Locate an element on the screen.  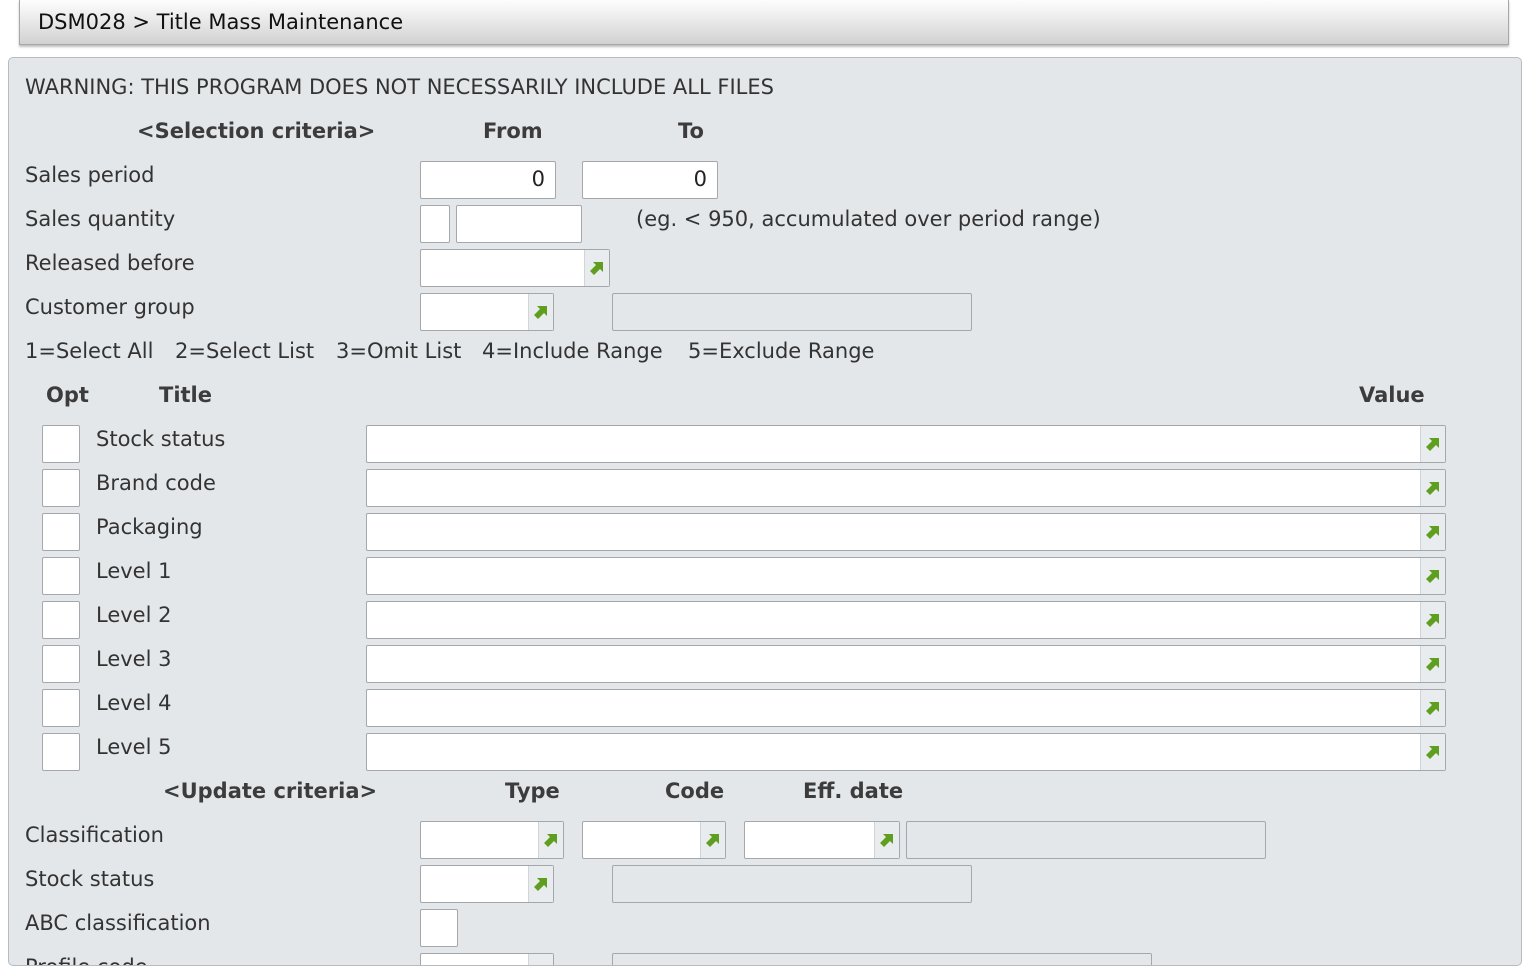
type-header: Type is located at coordinates (532, 791).